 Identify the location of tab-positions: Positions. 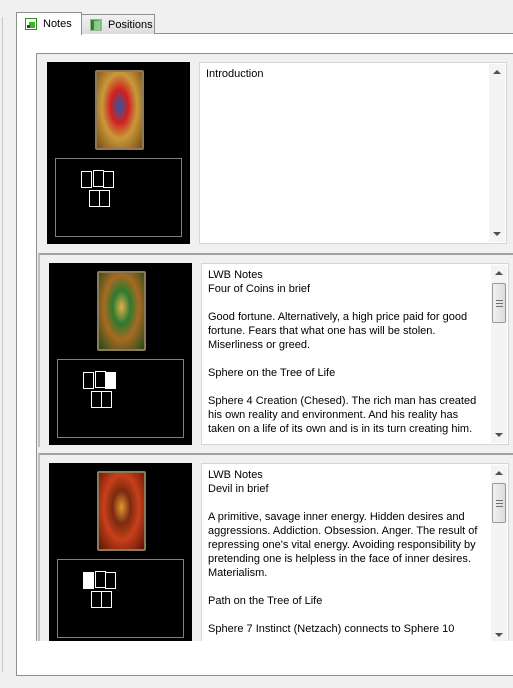
(118, 24).